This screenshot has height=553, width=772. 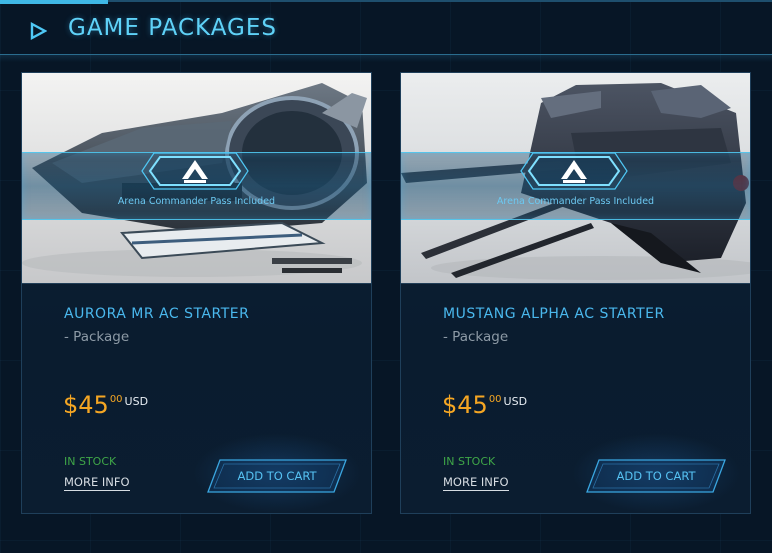 What do you see at coordinates (386, 29) in the screenshot?
I see `section-header: GAME PACKAGES` at bounding box center [386, 29].